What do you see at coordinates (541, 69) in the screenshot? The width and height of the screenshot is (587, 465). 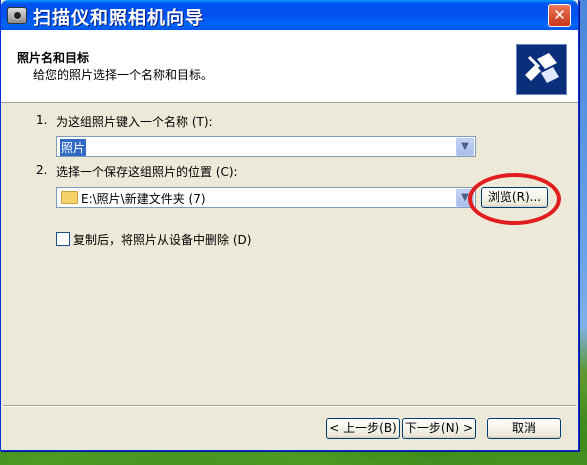 I see `copy-photos-icon` at bounding box center [541, 69].